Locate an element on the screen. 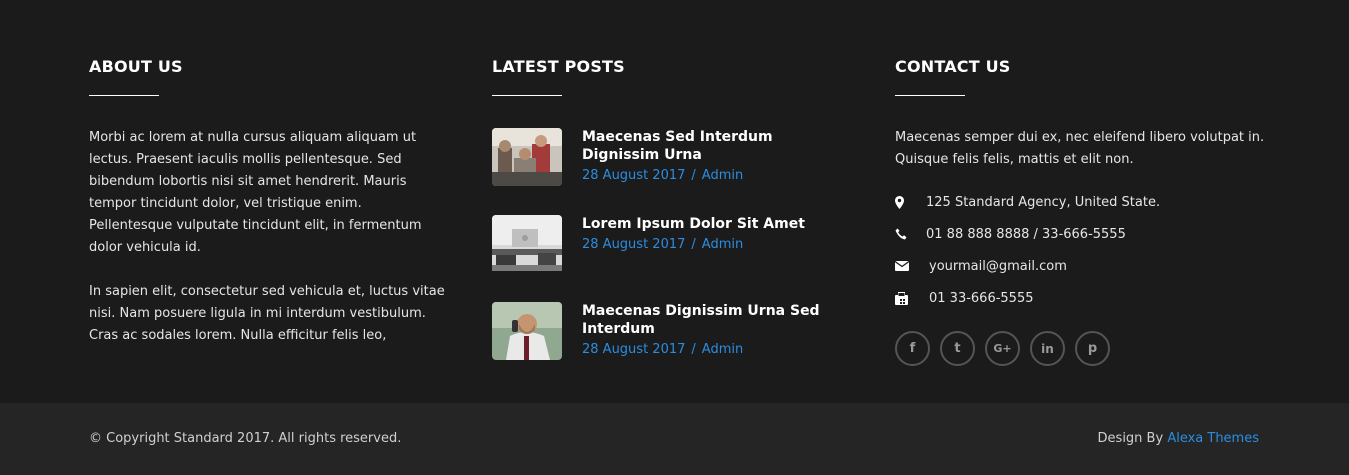 This screenshot has height=475, width=1349. social-links: f t G+ in p is located at coordinates (1085, 348).